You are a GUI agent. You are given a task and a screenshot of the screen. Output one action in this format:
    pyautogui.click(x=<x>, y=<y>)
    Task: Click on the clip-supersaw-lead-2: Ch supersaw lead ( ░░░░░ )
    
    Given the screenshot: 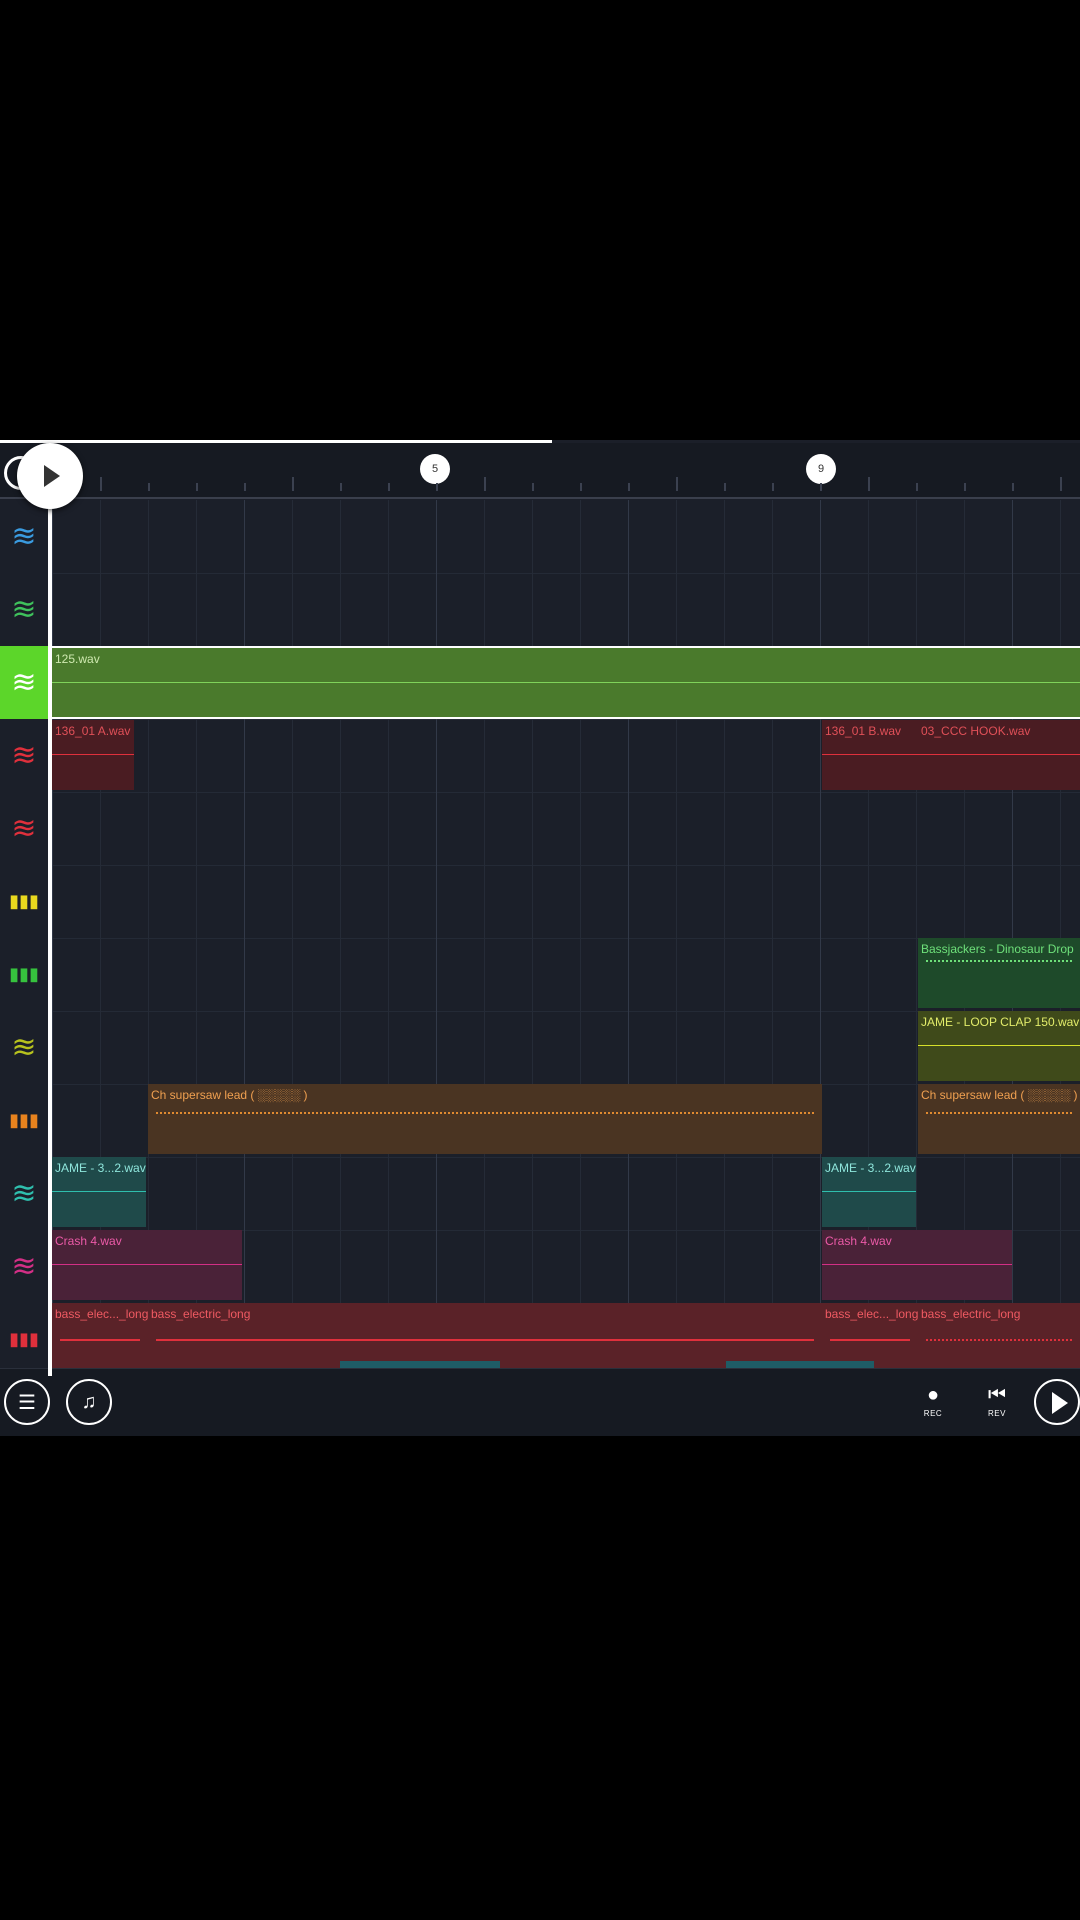 What is the action you would take?
    pyautogui.click(x=999, y=1119)
    